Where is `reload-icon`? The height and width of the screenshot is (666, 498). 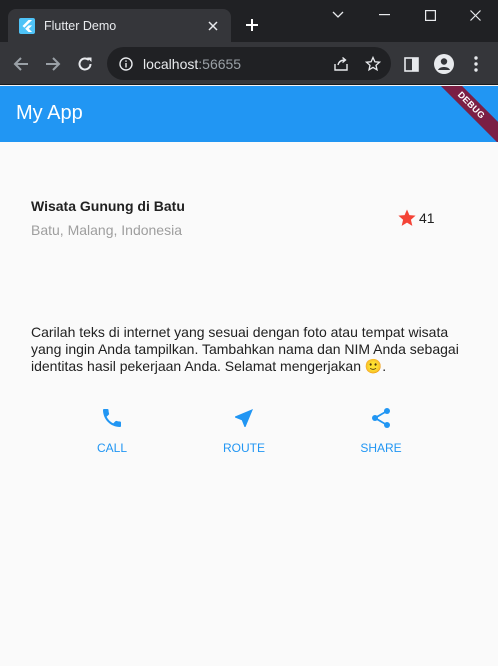 reload-icon is located at coordinates (85, 64).